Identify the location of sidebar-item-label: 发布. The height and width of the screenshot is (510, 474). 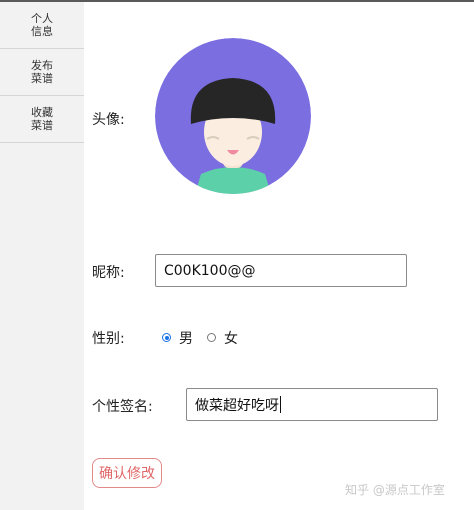
(42, 65).